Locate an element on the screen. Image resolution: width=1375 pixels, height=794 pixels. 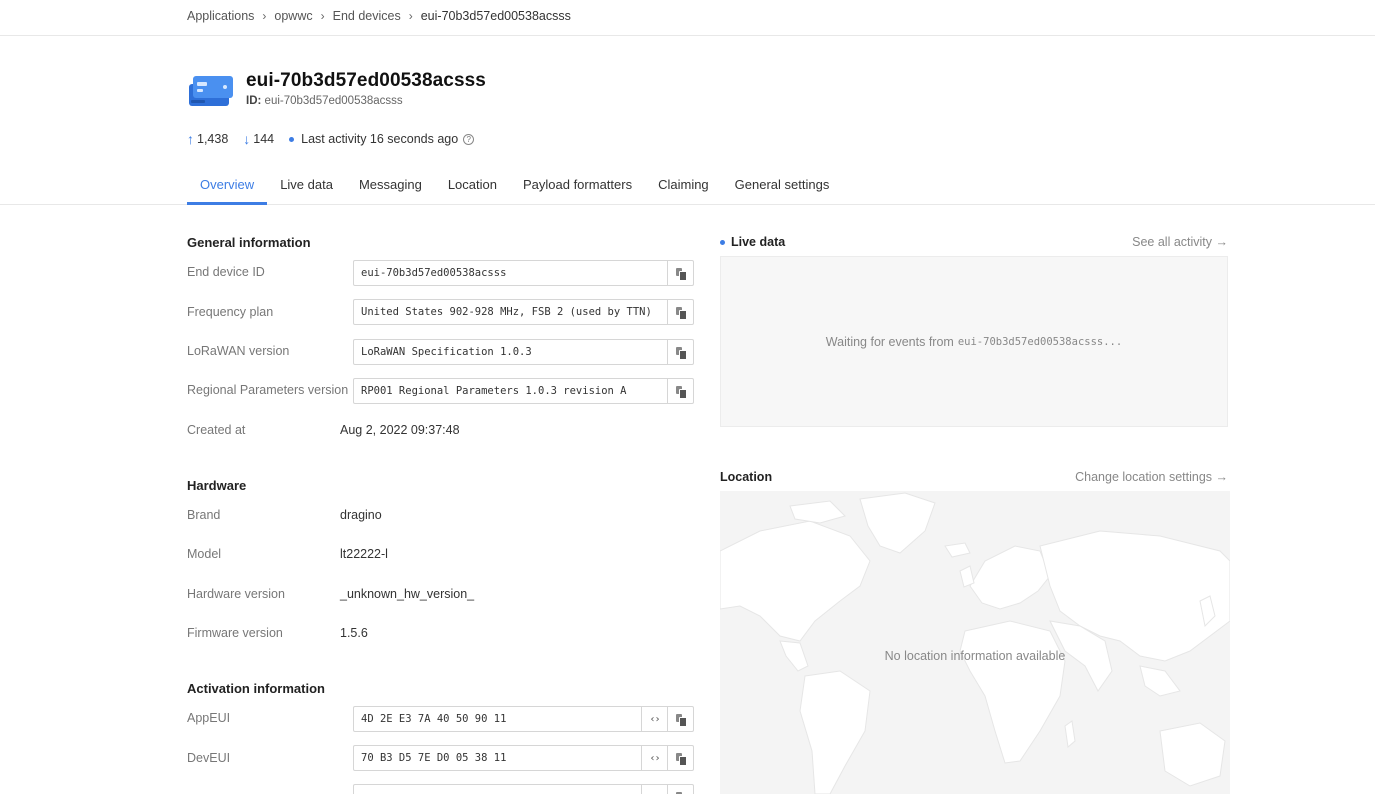
model-value: lt22222-l is located at coordinates (364, 554).